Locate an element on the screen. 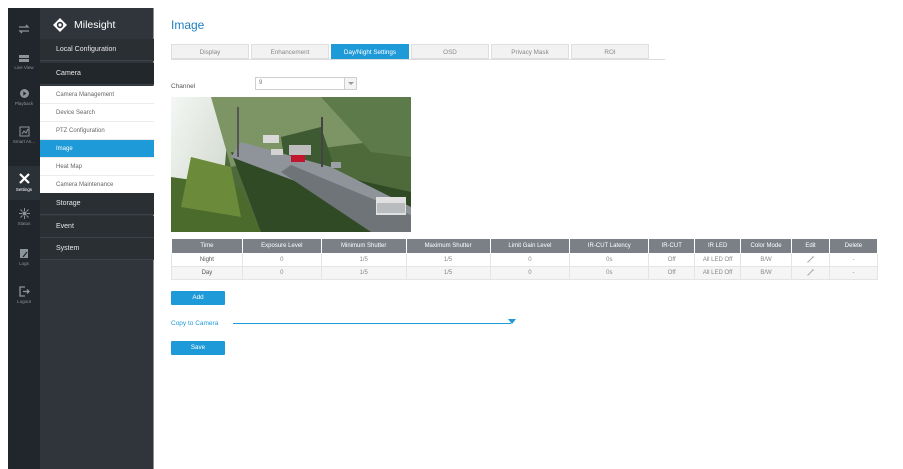 This screenshot has width=903, height=469. rail-playback: Playback is located at coordinates (24, 102).